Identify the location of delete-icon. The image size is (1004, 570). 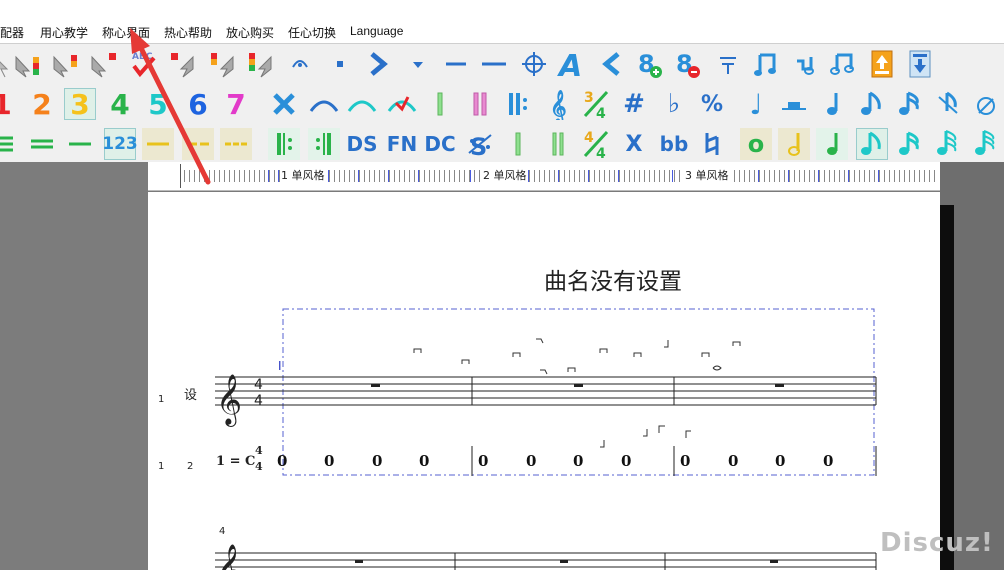
(284, 104).